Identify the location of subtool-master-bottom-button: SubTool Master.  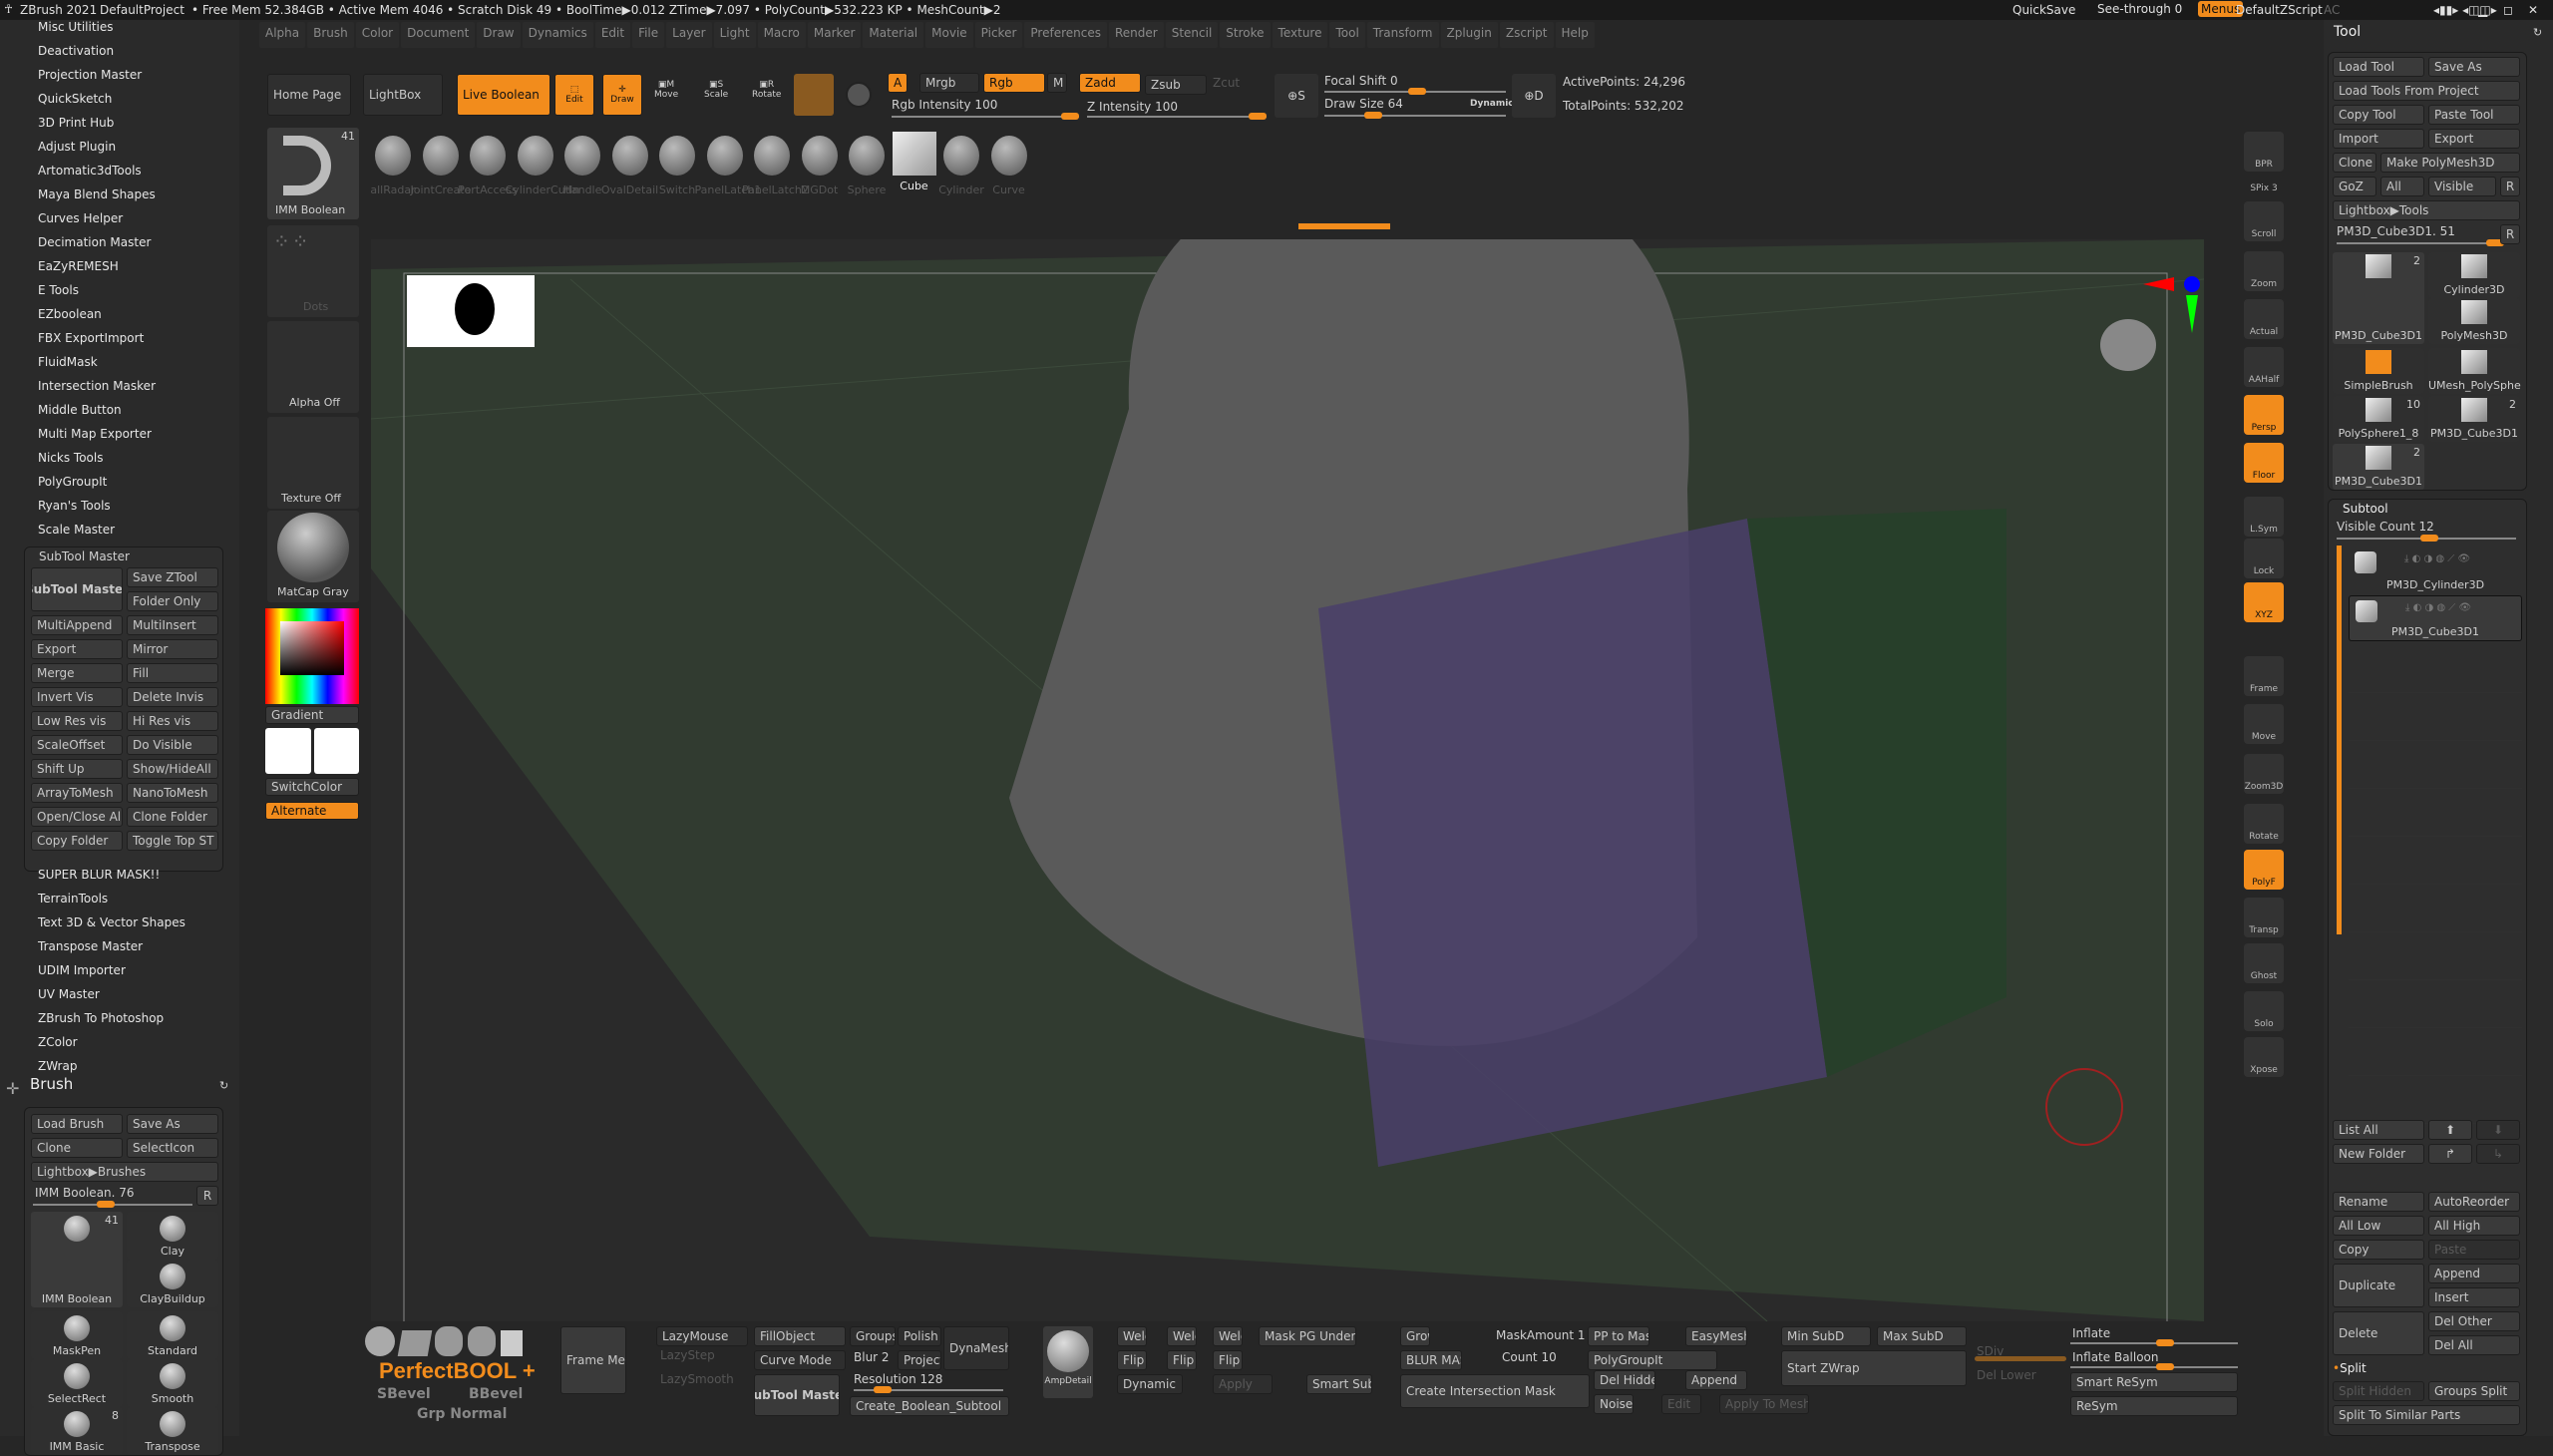
(797, 1395).